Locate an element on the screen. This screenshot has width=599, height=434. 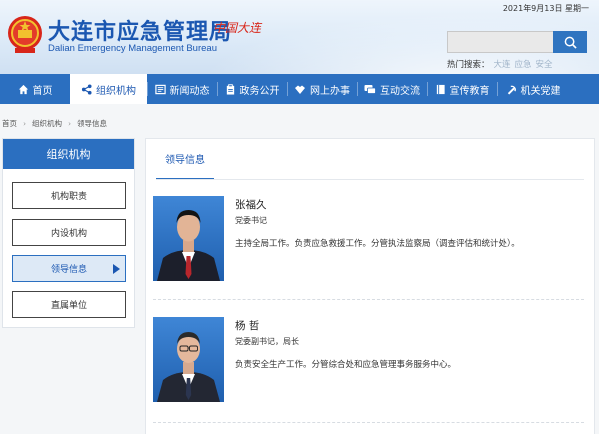
site-title: 大连市应急管理局 is located at coordinates (140, 30).